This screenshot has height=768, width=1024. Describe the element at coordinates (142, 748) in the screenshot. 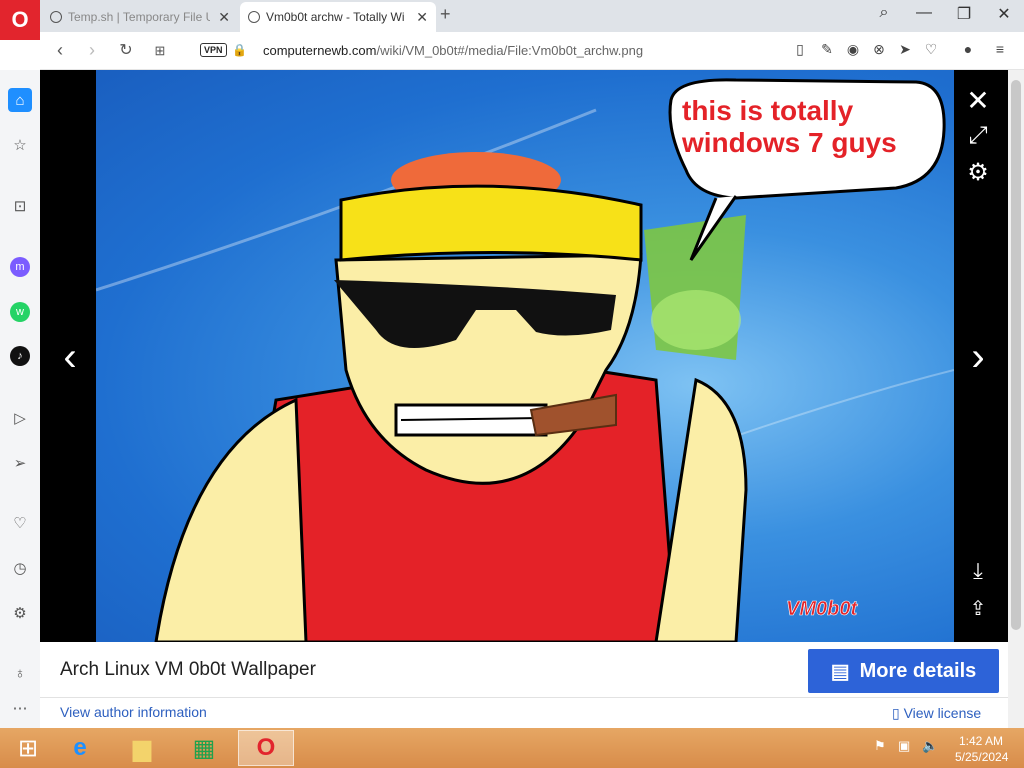

I see `file-explorer-icon: ▆` at that location.